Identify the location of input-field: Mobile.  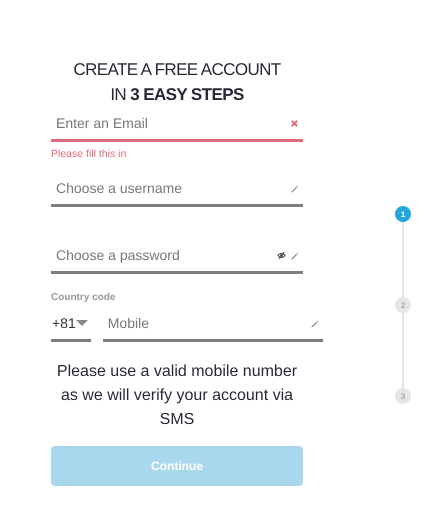
(212, 324).